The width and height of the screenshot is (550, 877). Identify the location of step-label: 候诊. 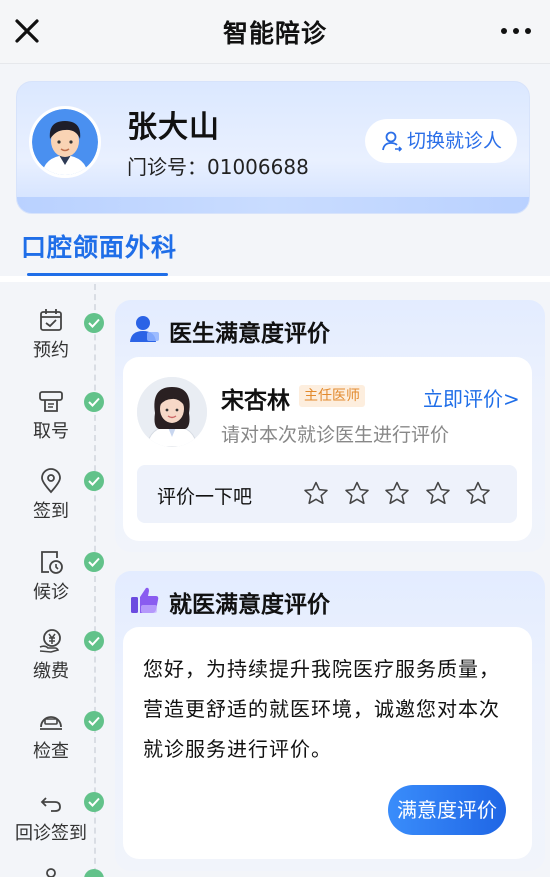
(51, 592).